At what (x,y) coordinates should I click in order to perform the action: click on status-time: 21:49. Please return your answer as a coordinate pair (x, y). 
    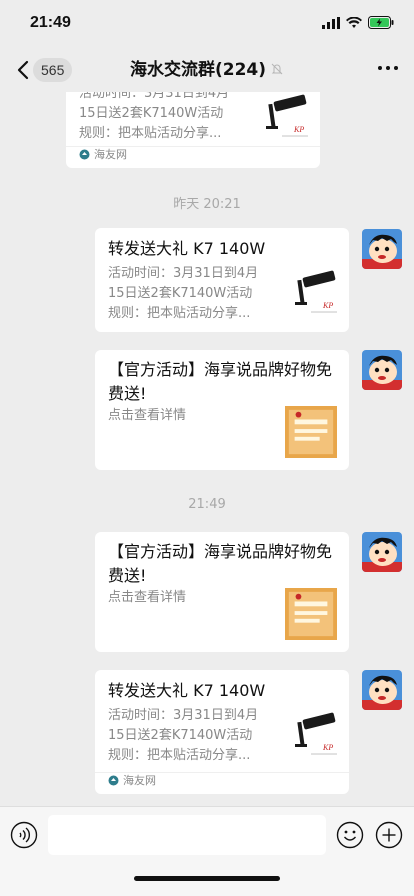
    Looking at the image, I should click on (50, 22).